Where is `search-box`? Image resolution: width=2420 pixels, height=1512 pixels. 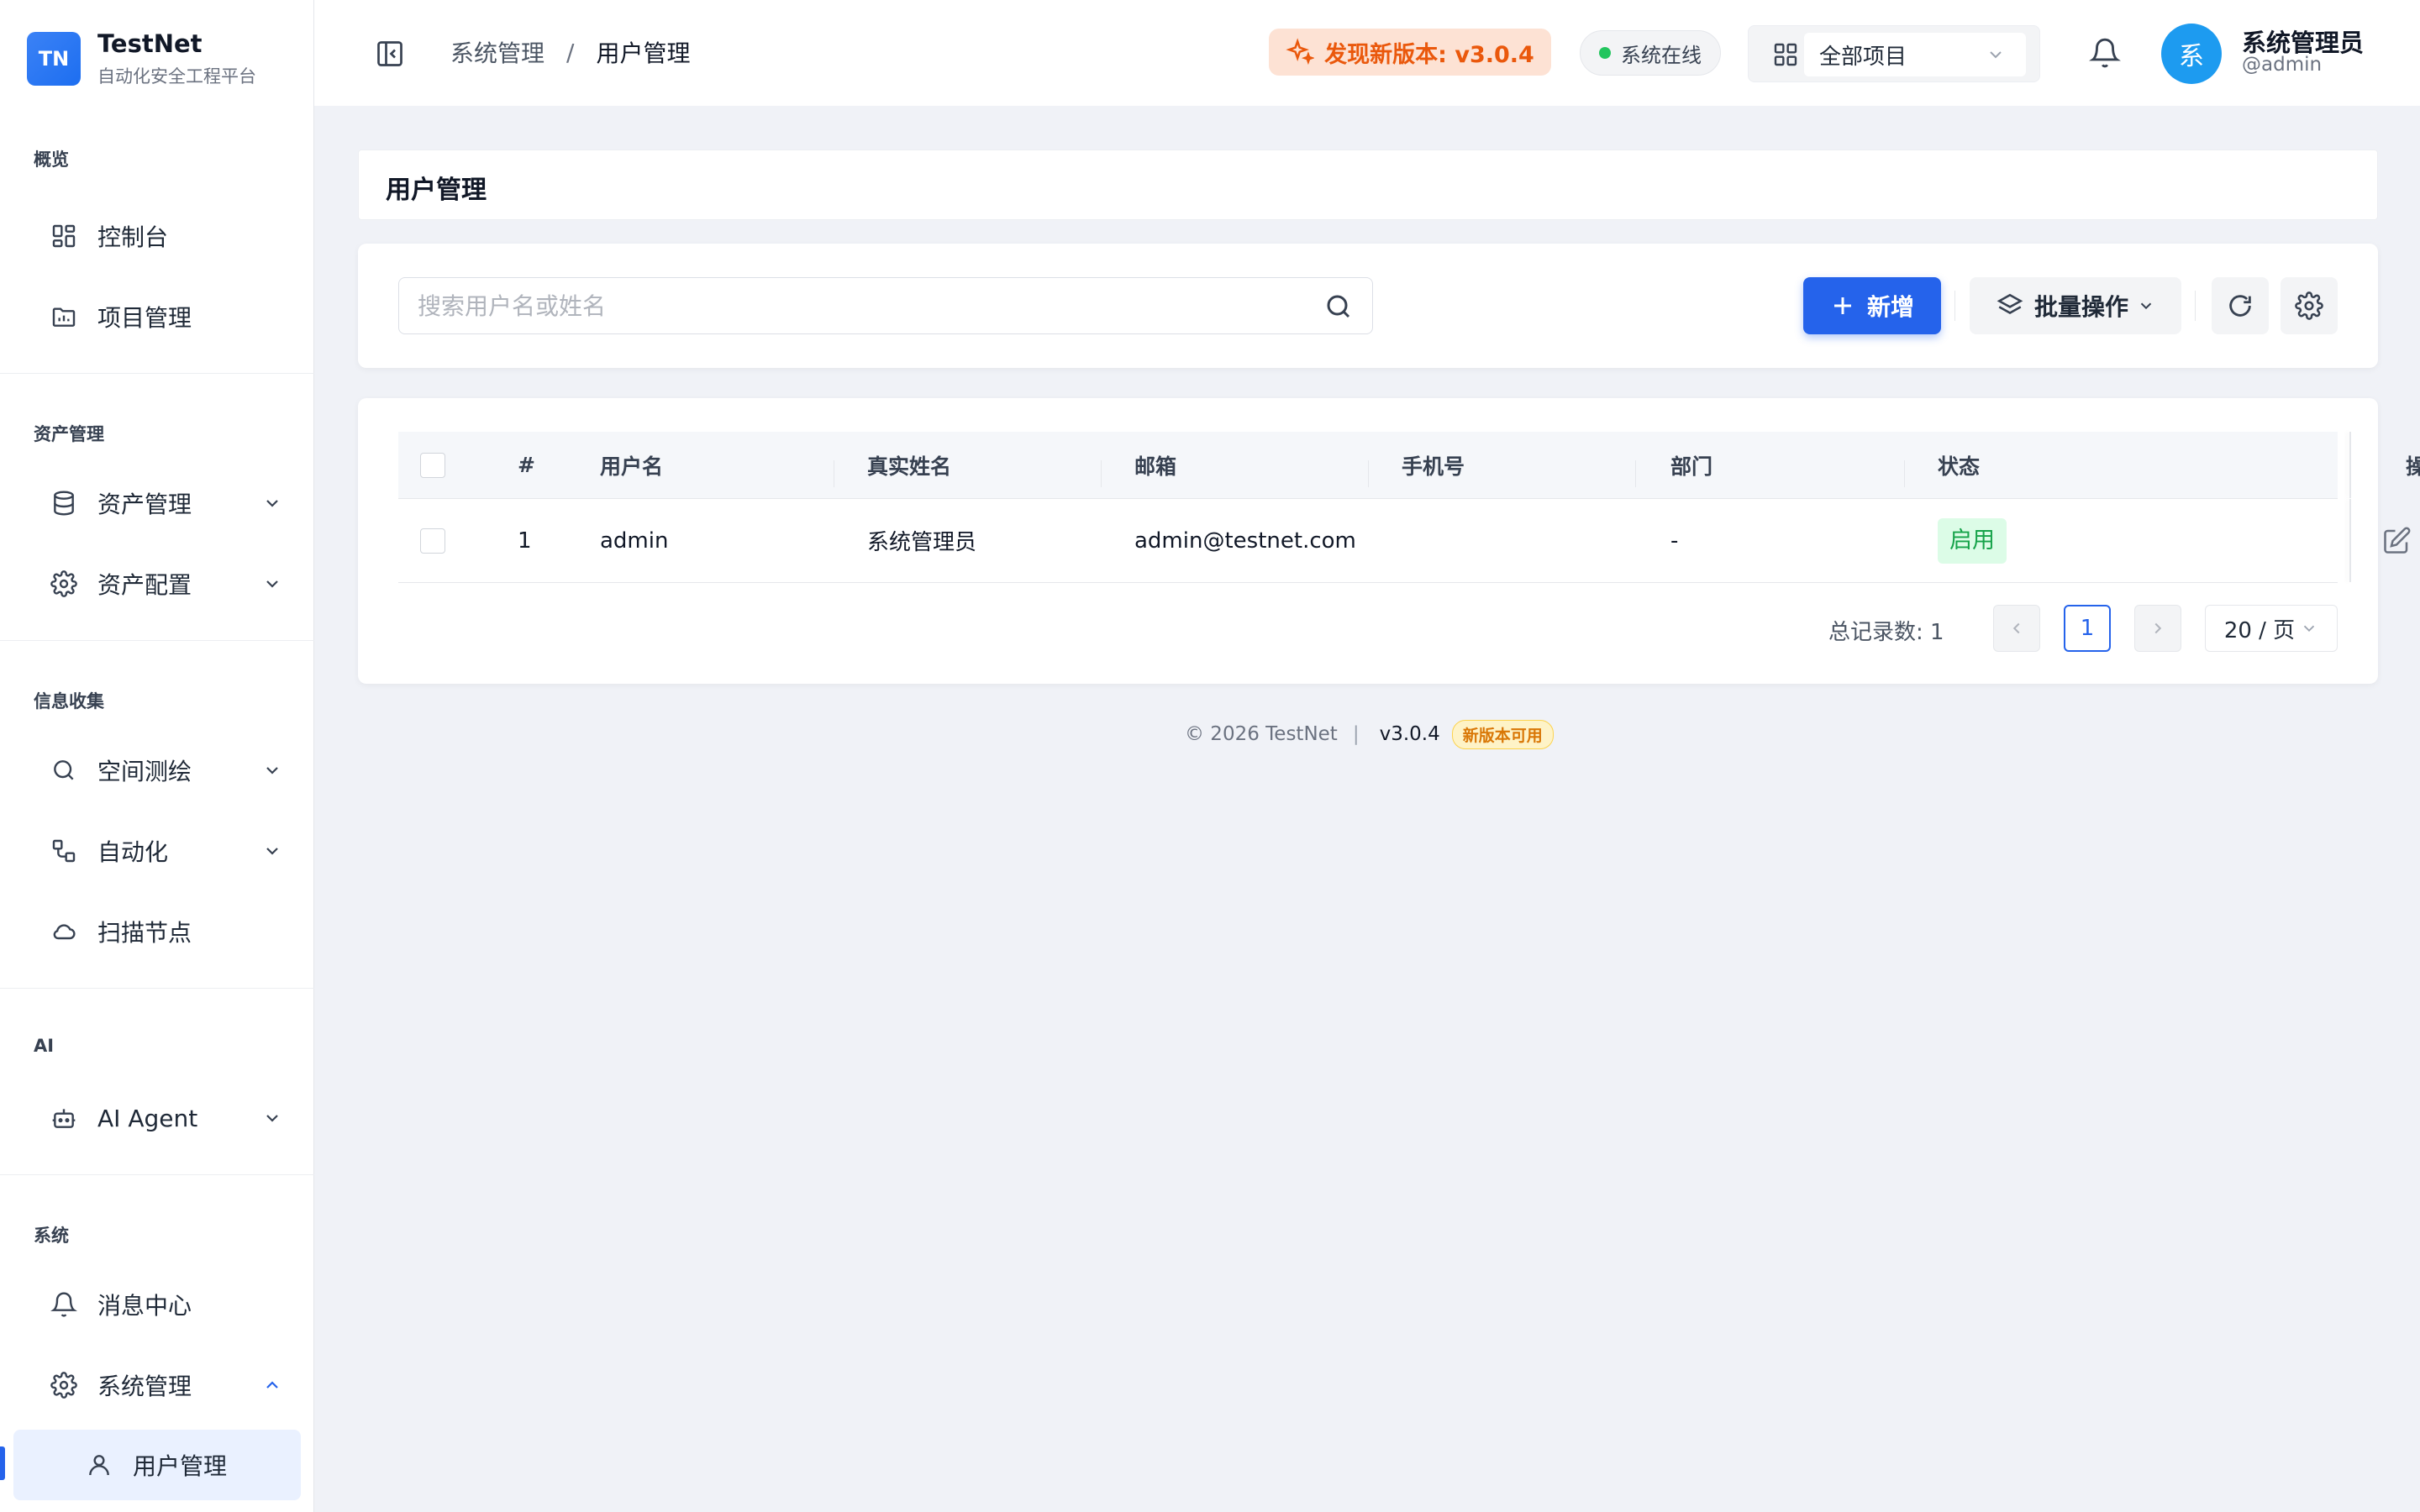
search-box is located at coordinates (885, 305).